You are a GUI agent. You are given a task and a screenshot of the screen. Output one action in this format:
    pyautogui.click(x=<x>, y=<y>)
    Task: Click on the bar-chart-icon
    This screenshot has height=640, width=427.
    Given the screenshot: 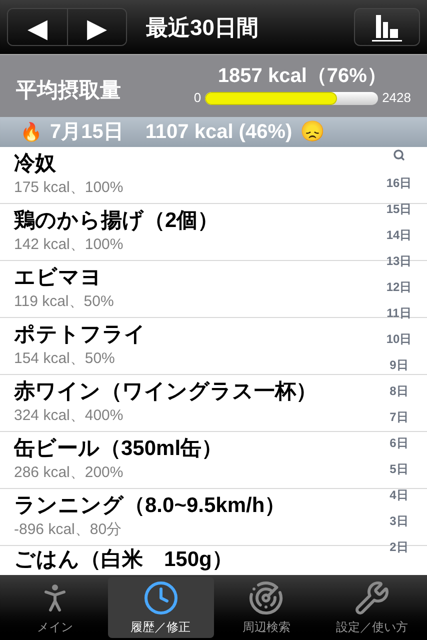 What is the action you would take?
    pyautogui.click(x=387, y=27)
    